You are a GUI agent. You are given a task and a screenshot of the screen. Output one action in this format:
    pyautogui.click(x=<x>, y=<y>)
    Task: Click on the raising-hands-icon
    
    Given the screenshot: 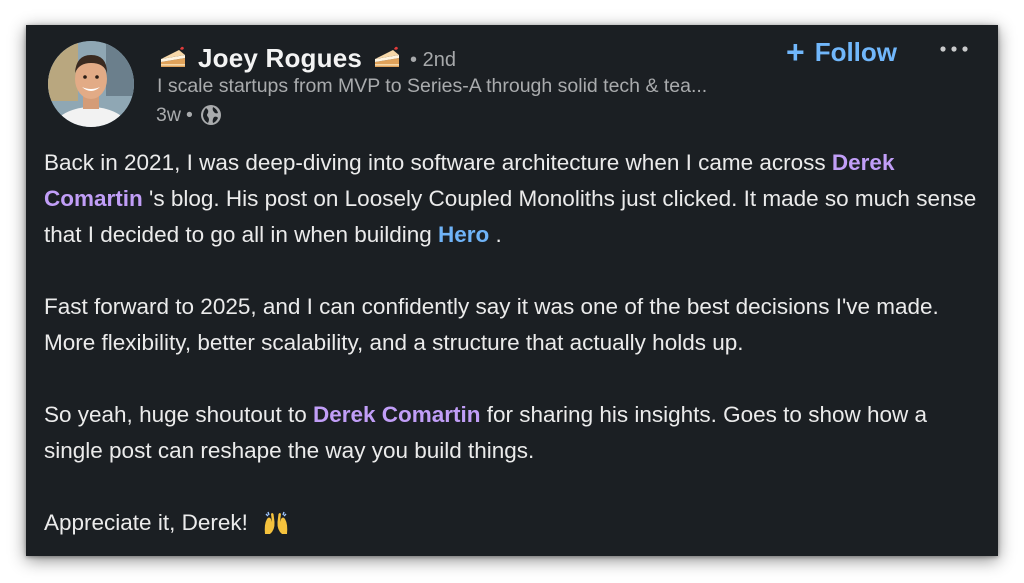 What is the action you would take?
    pyautogui.click(x=276, y=523)
    